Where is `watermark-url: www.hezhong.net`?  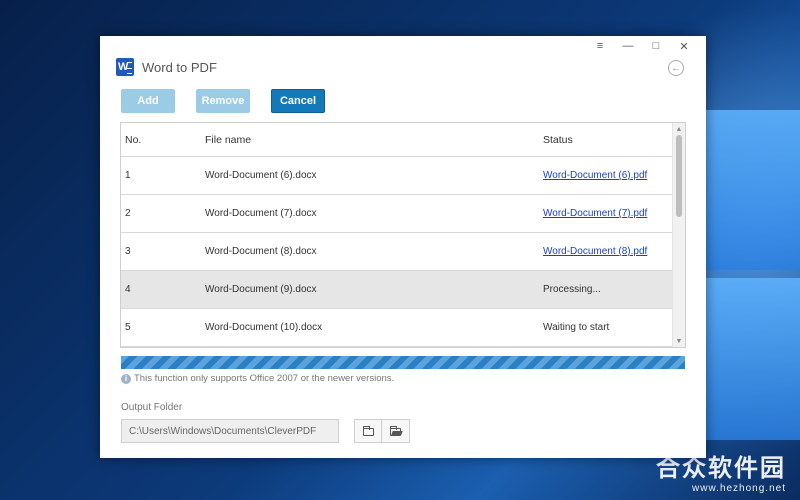 watermark-url: www.hezhong.net is located at coordinates (739, 488).